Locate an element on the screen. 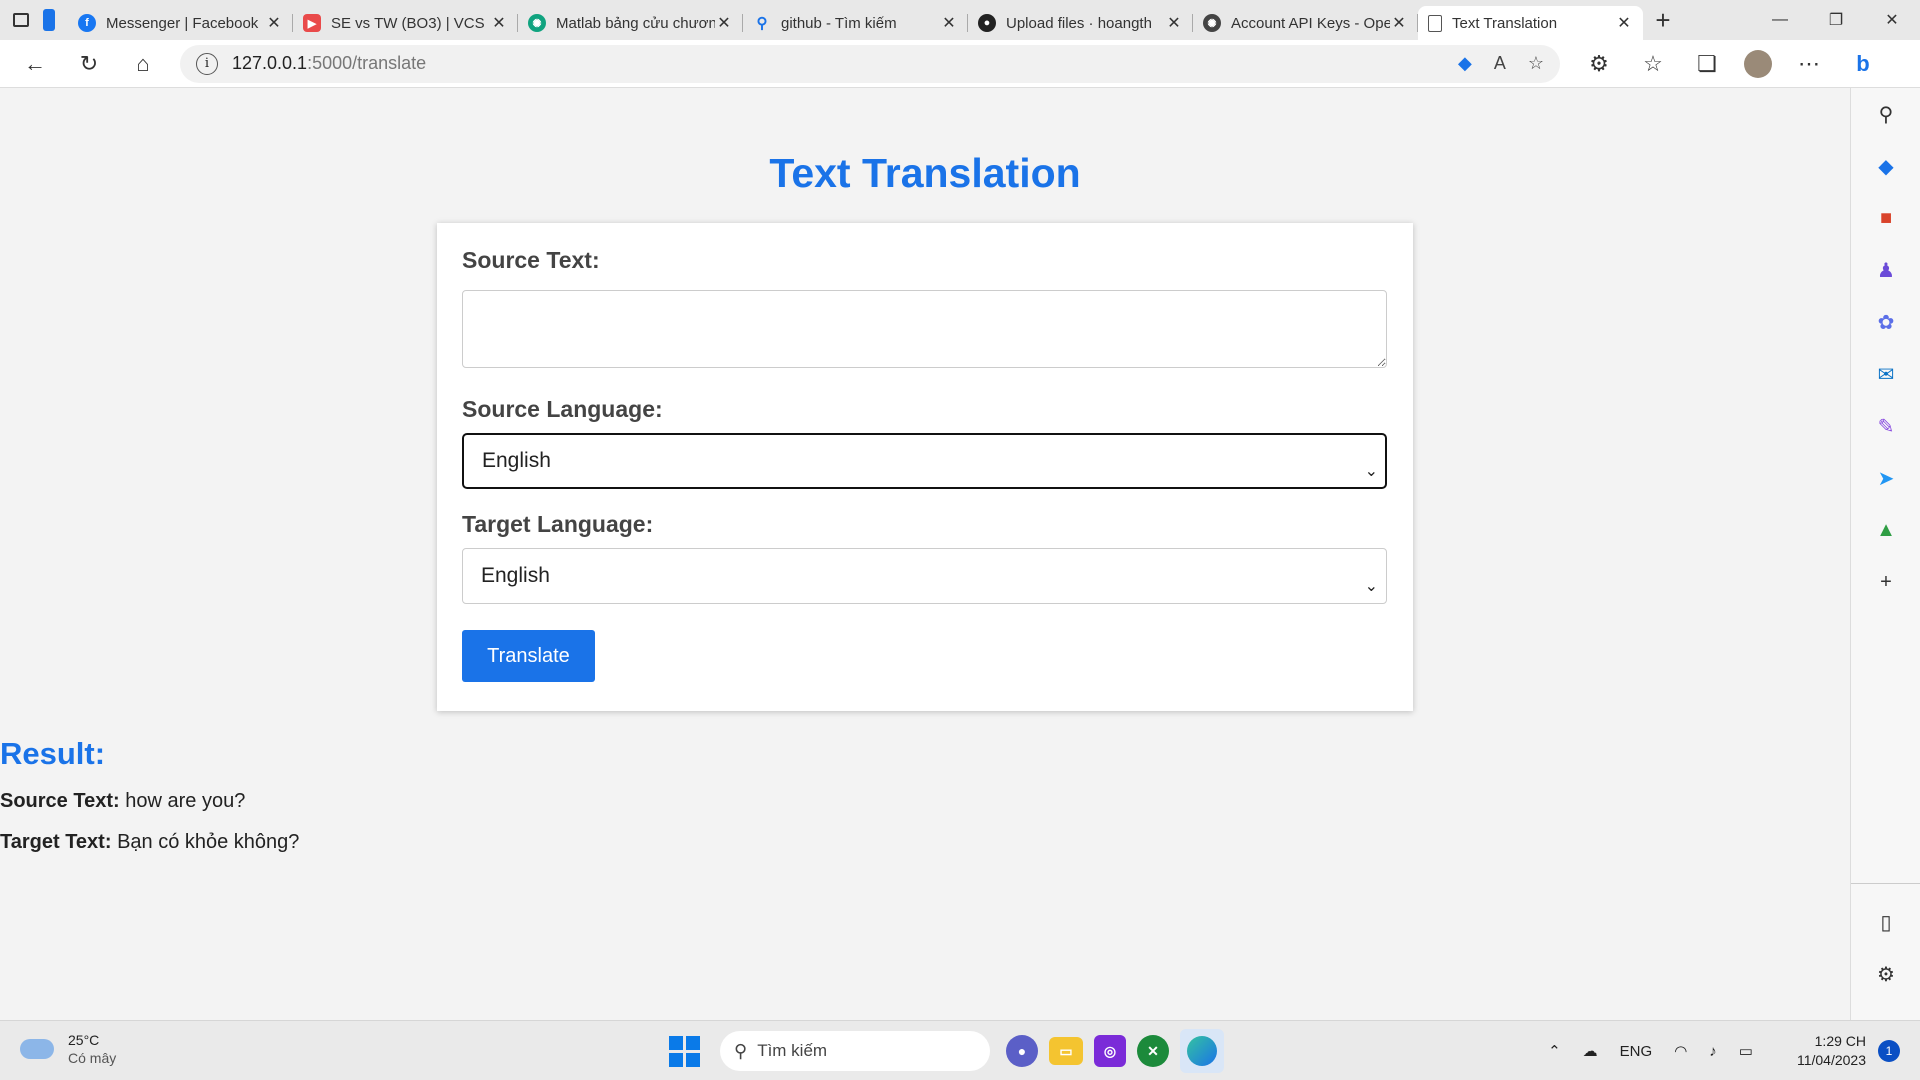  tab-actions-icon is located at coordinates (21, 20).